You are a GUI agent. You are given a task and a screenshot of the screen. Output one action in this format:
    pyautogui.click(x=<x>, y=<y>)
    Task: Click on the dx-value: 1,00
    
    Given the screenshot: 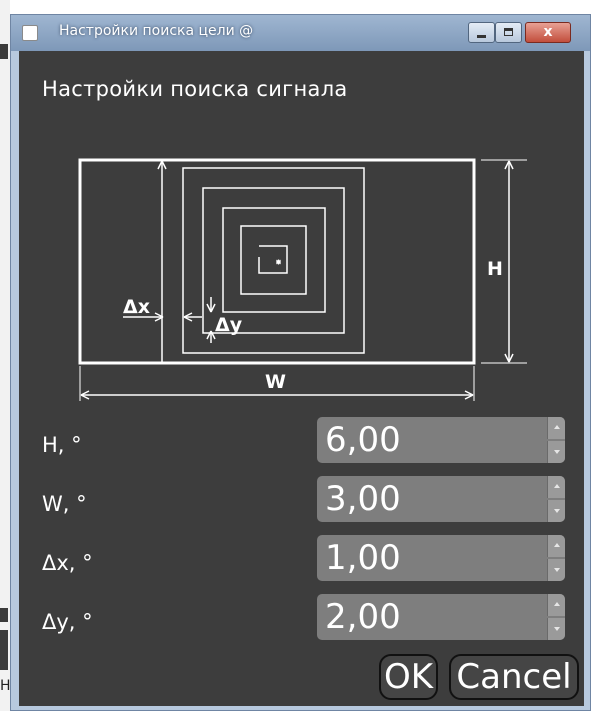 What is the action you would take?
    pyautogui.click(x=363, y=558)
    